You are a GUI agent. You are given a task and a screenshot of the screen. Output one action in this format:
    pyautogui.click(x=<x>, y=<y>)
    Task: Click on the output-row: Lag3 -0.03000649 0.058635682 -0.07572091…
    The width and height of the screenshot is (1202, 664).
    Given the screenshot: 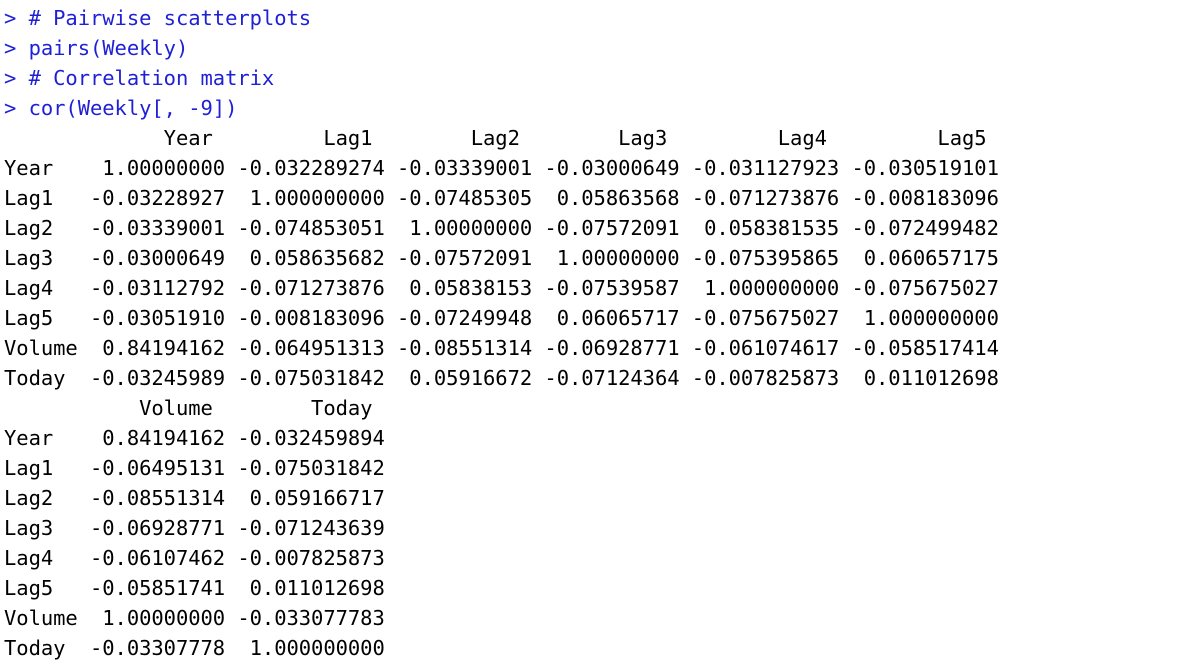 What is the action you would take?
    pyautogui.click(x=501, y=258)
    